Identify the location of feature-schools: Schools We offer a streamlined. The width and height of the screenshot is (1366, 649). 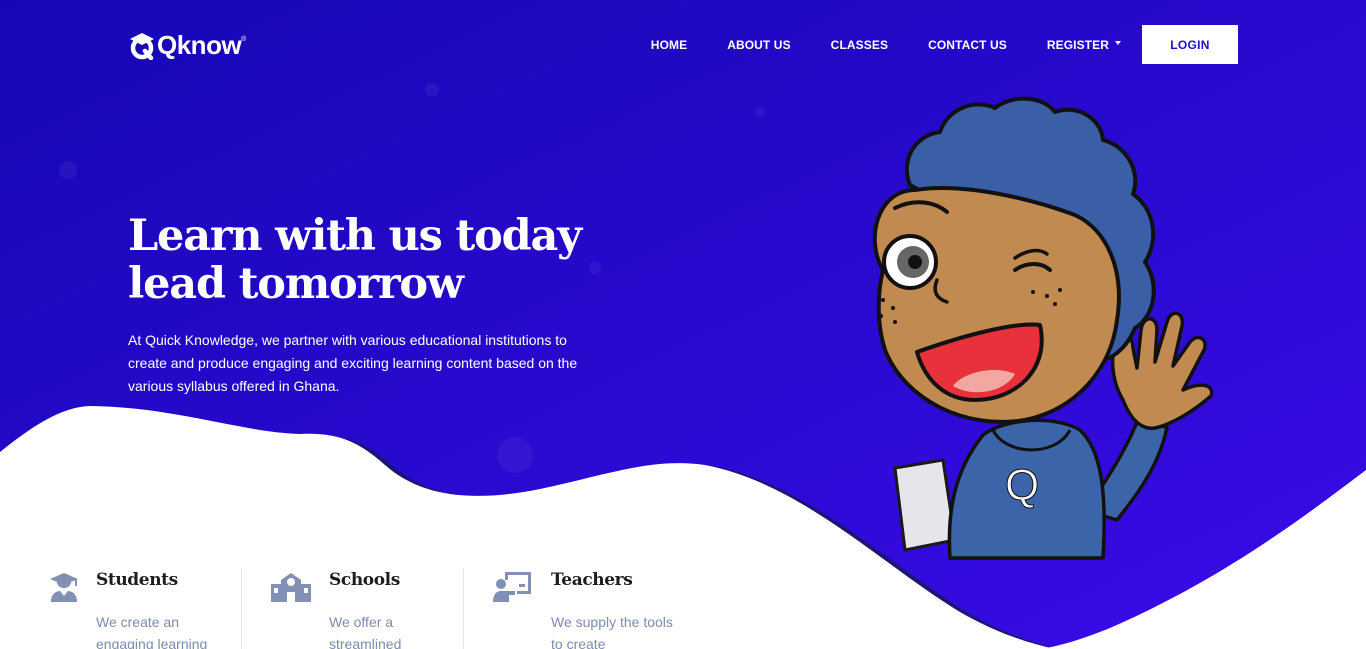
(361, 607).